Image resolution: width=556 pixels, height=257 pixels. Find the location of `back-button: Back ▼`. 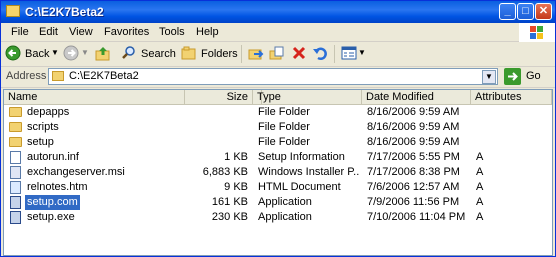

back-button: Back ▼ is located at coordinates (32, 54).